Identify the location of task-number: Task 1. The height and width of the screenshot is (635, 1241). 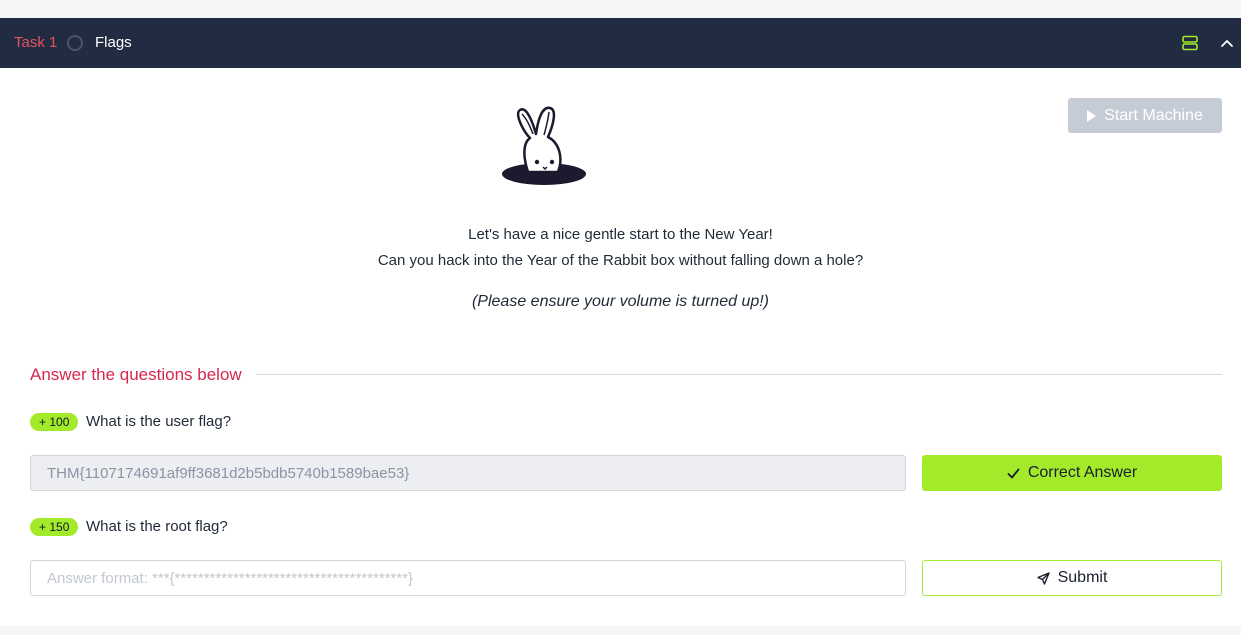
(36, 42).